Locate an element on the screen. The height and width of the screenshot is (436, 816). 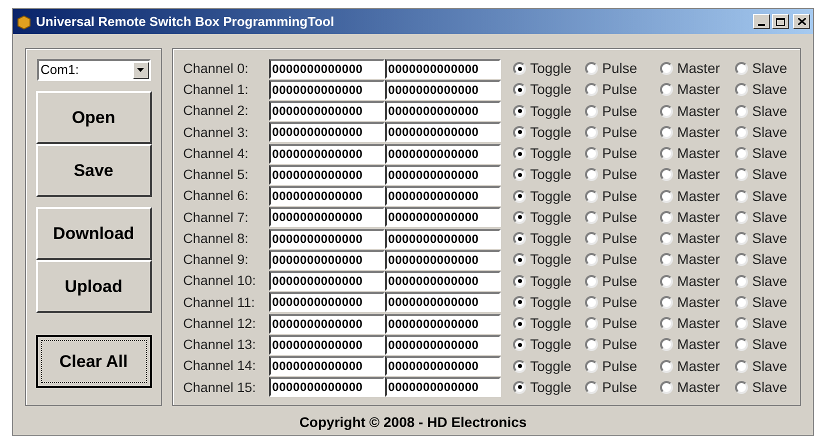
action-button: Download is located at coordinates (94, 233).